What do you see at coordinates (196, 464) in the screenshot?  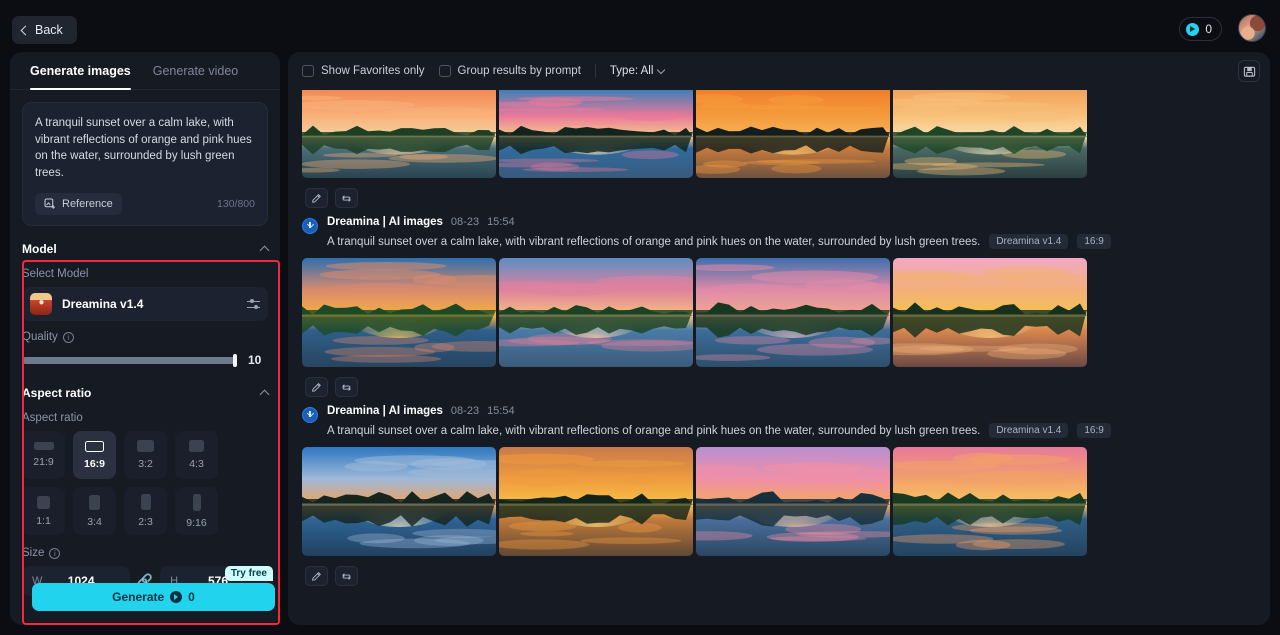 I see `aspect-ratio-label: 4:3` at bounding box center [196, 464].